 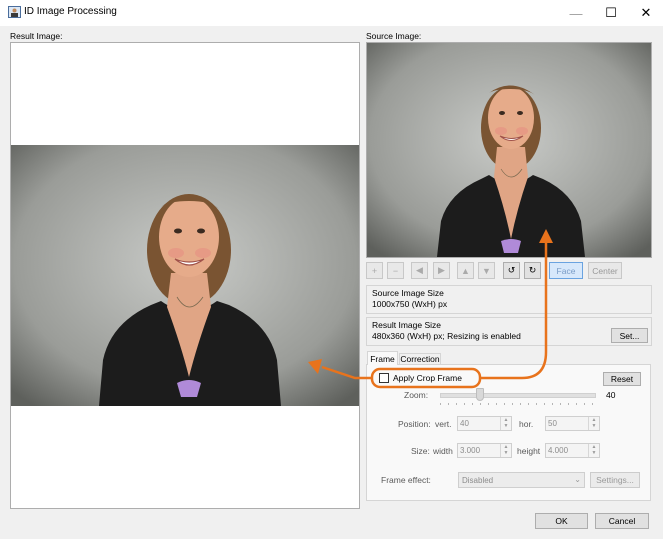 What do you see at coordinates (315, 366) in the screenshot?
I see `annotation-arrowhead-left` at bounding box center [315, 366].